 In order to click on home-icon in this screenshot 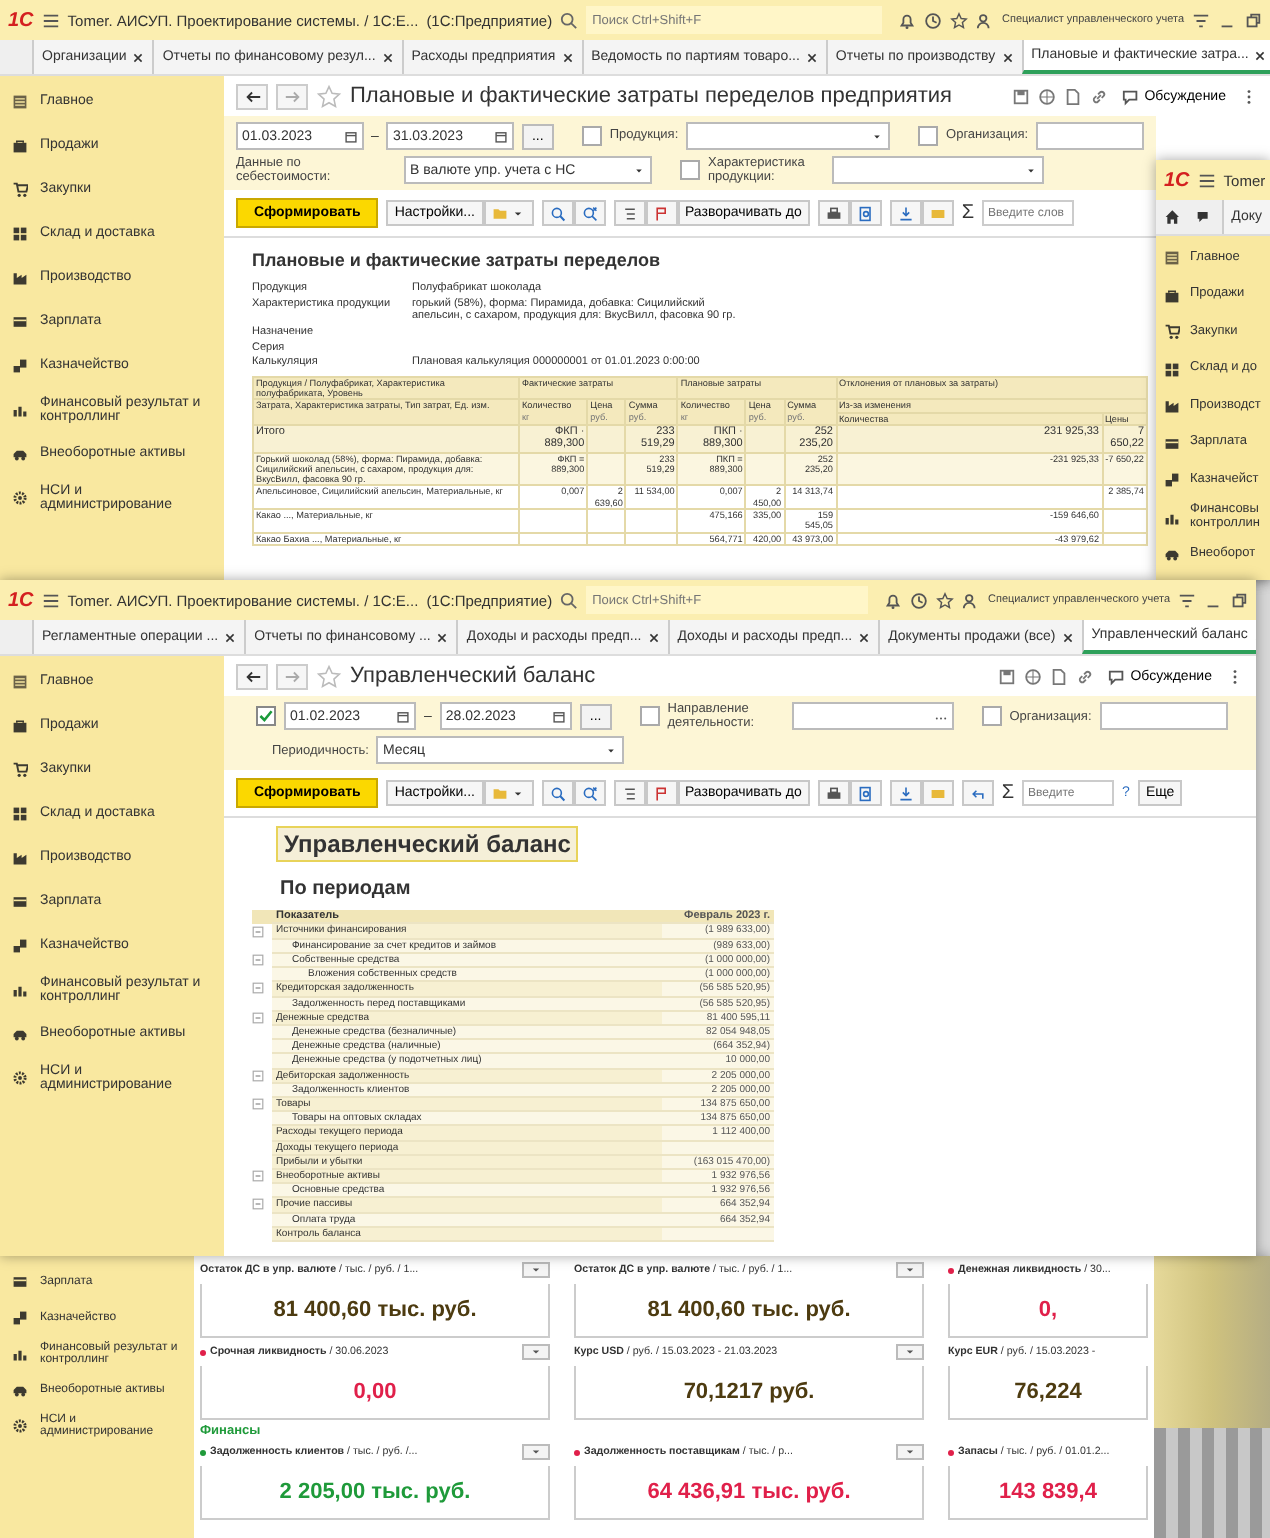, I will do `click(1172, 217)`.